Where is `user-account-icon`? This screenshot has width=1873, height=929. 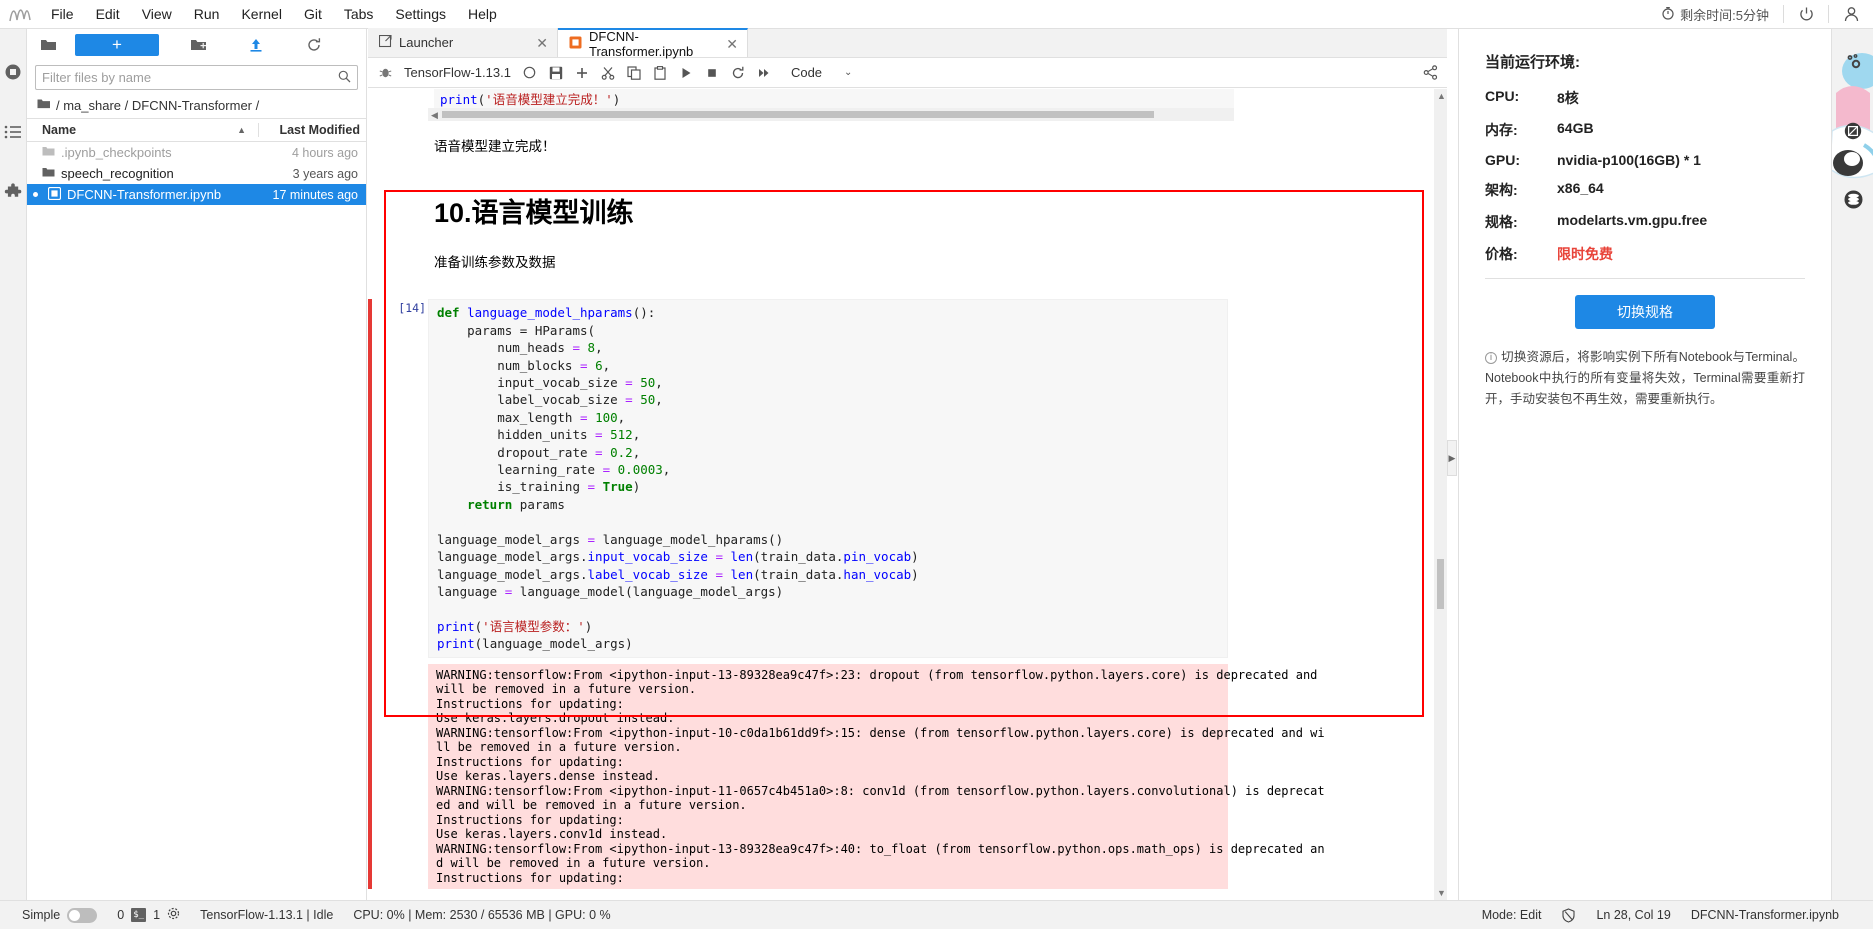
user-account-icon is located at coordinates (1851, 14).